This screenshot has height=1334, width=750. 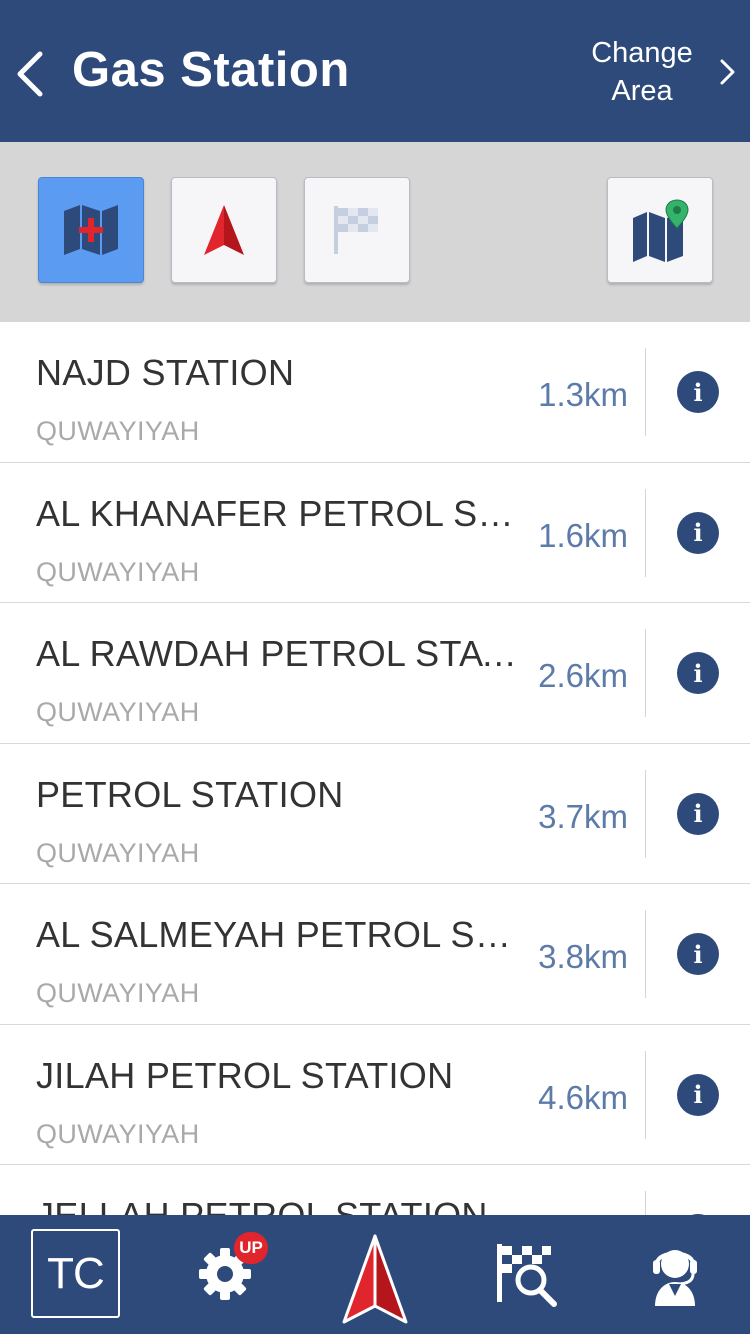 I want to click on back-button, so click(x=30, y=74).